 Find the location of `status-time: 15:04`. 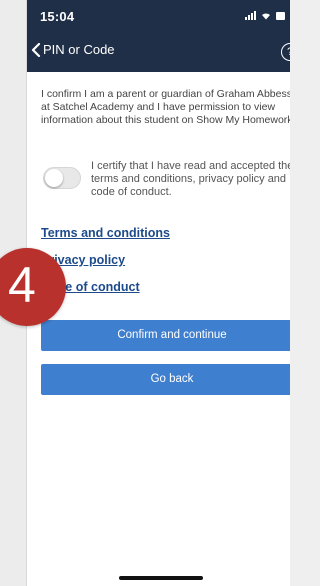

status-time: 15:04 is located at coordinates (57, 16).